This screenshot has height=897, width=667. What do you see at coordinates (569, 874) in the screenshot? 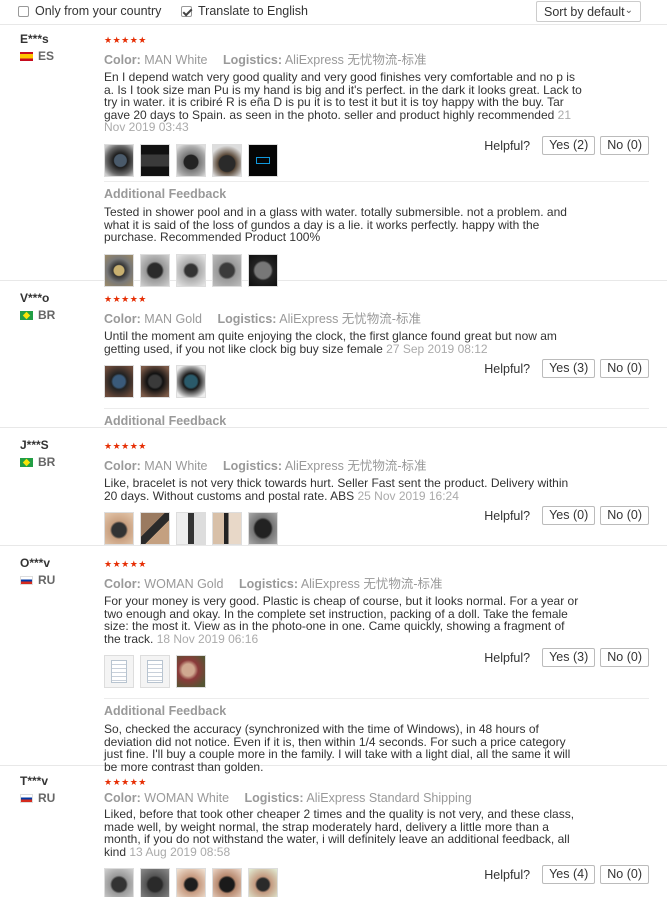
I see `helpful-yes-button: Yes (4)` at bounding box center [569, 874].